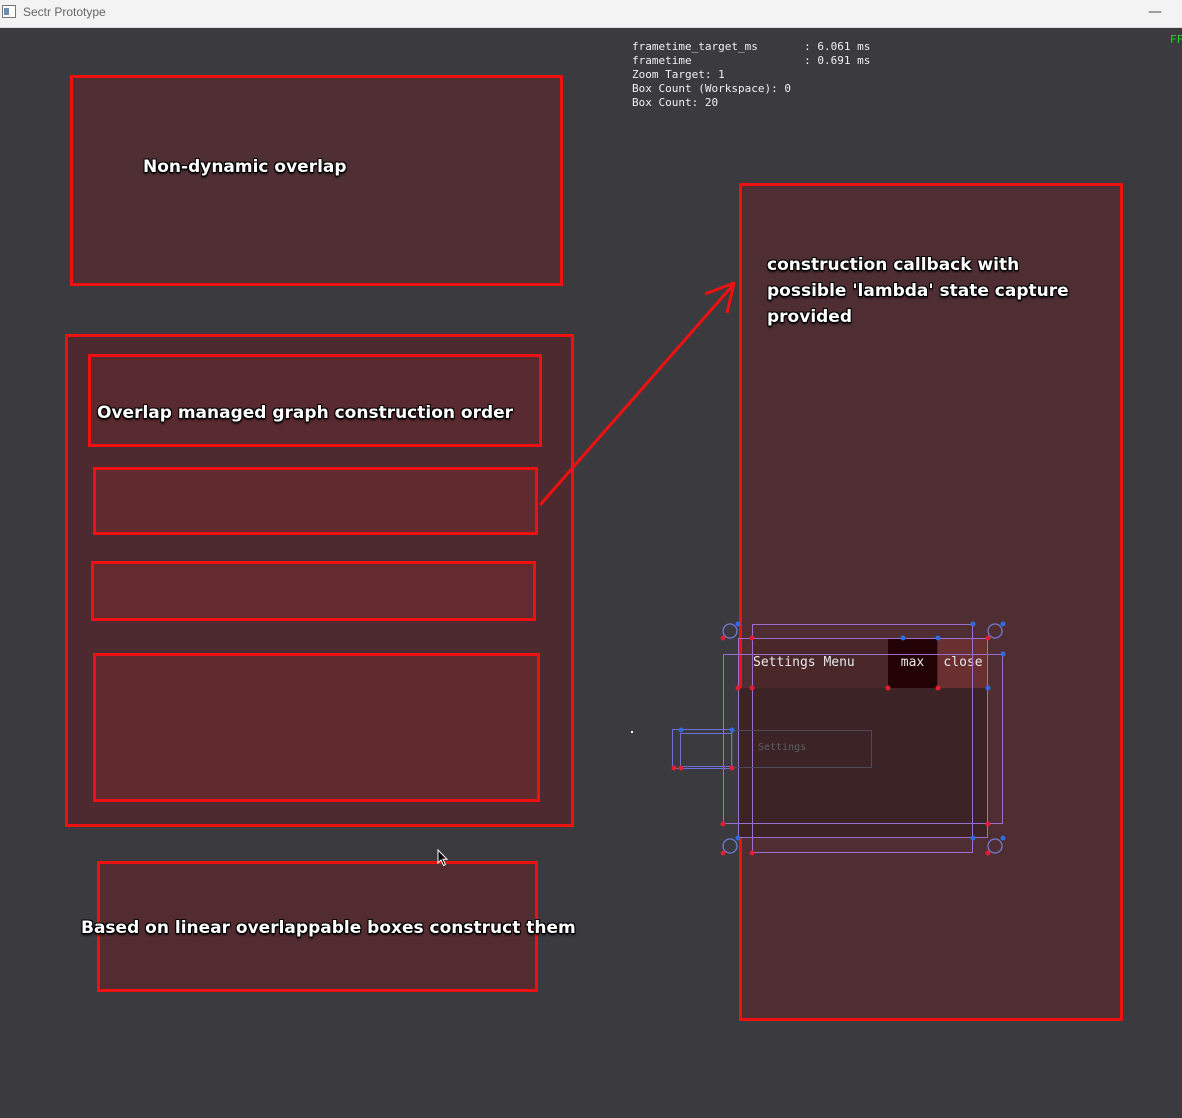 This screenshot has height=1118, width=1182. What do you see at coordinates (1155, 12) in the screenshot?
I see `minimize-button: —` at bounding box center [1155, 12].